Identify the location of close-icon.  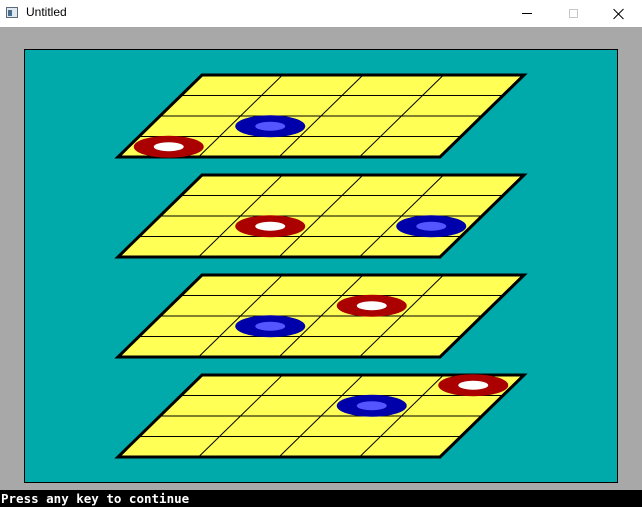
(619, 14).